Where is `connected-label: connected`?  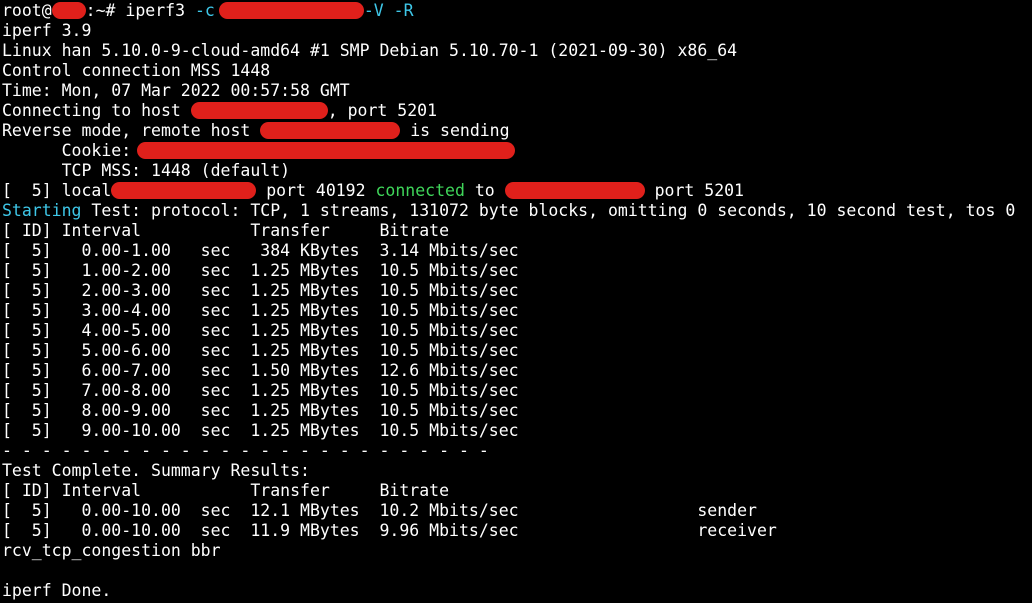
connected-label: connected is located at coordinates (420, 190).